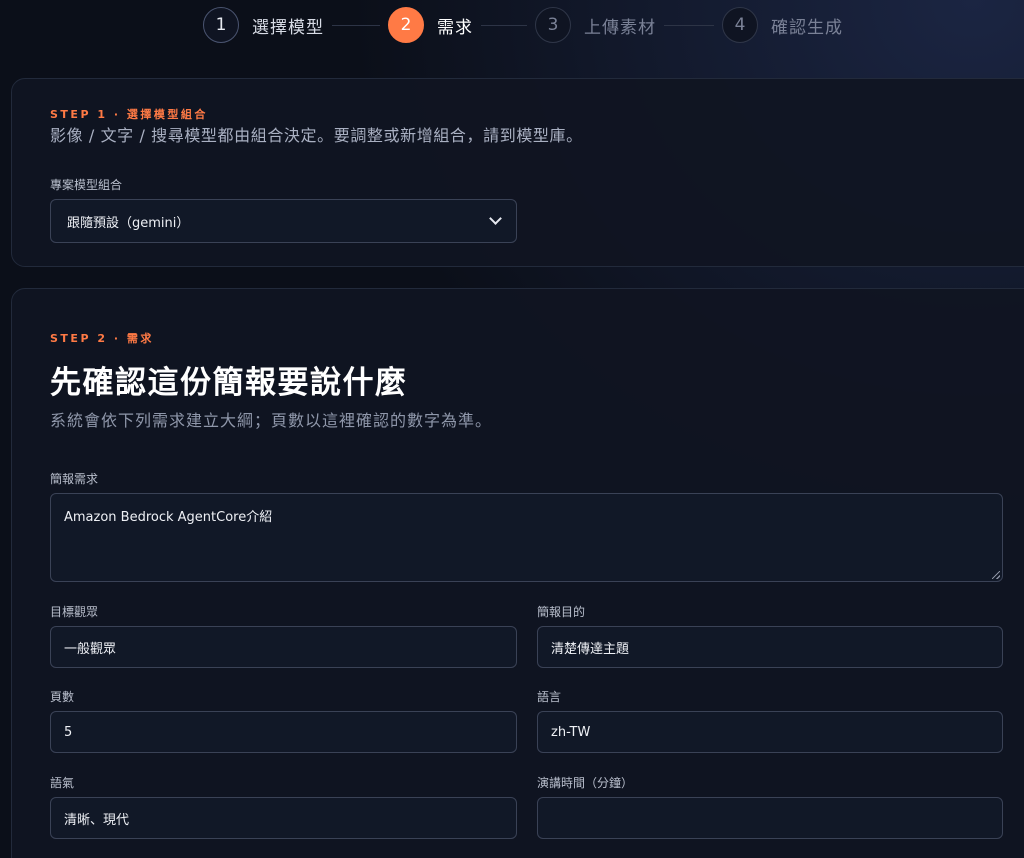 Image resolution: width=1024 pixels, height=858 pixels. Describe the element at coordinates (740, 25) in the screenshot. I see `step-number: 4` at that location.